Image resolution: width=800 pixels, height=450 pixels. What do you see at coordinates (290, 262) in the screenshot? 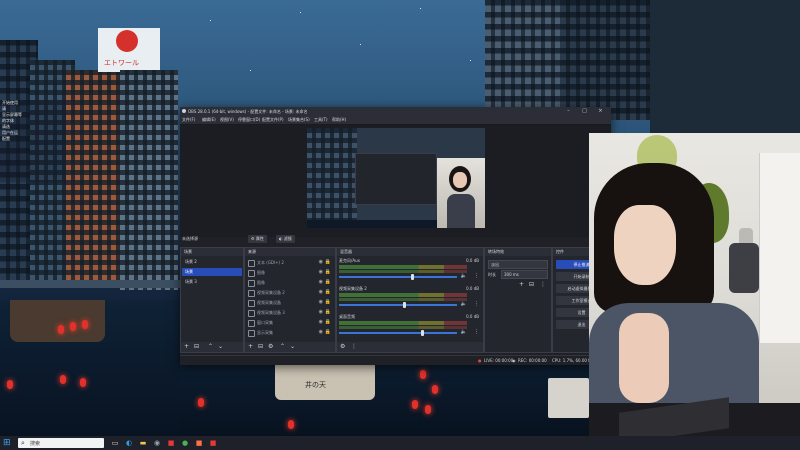
I see `source-item: 文本 (GDI+) 2 ◉ 🔒` at bounding box center [290, 262].